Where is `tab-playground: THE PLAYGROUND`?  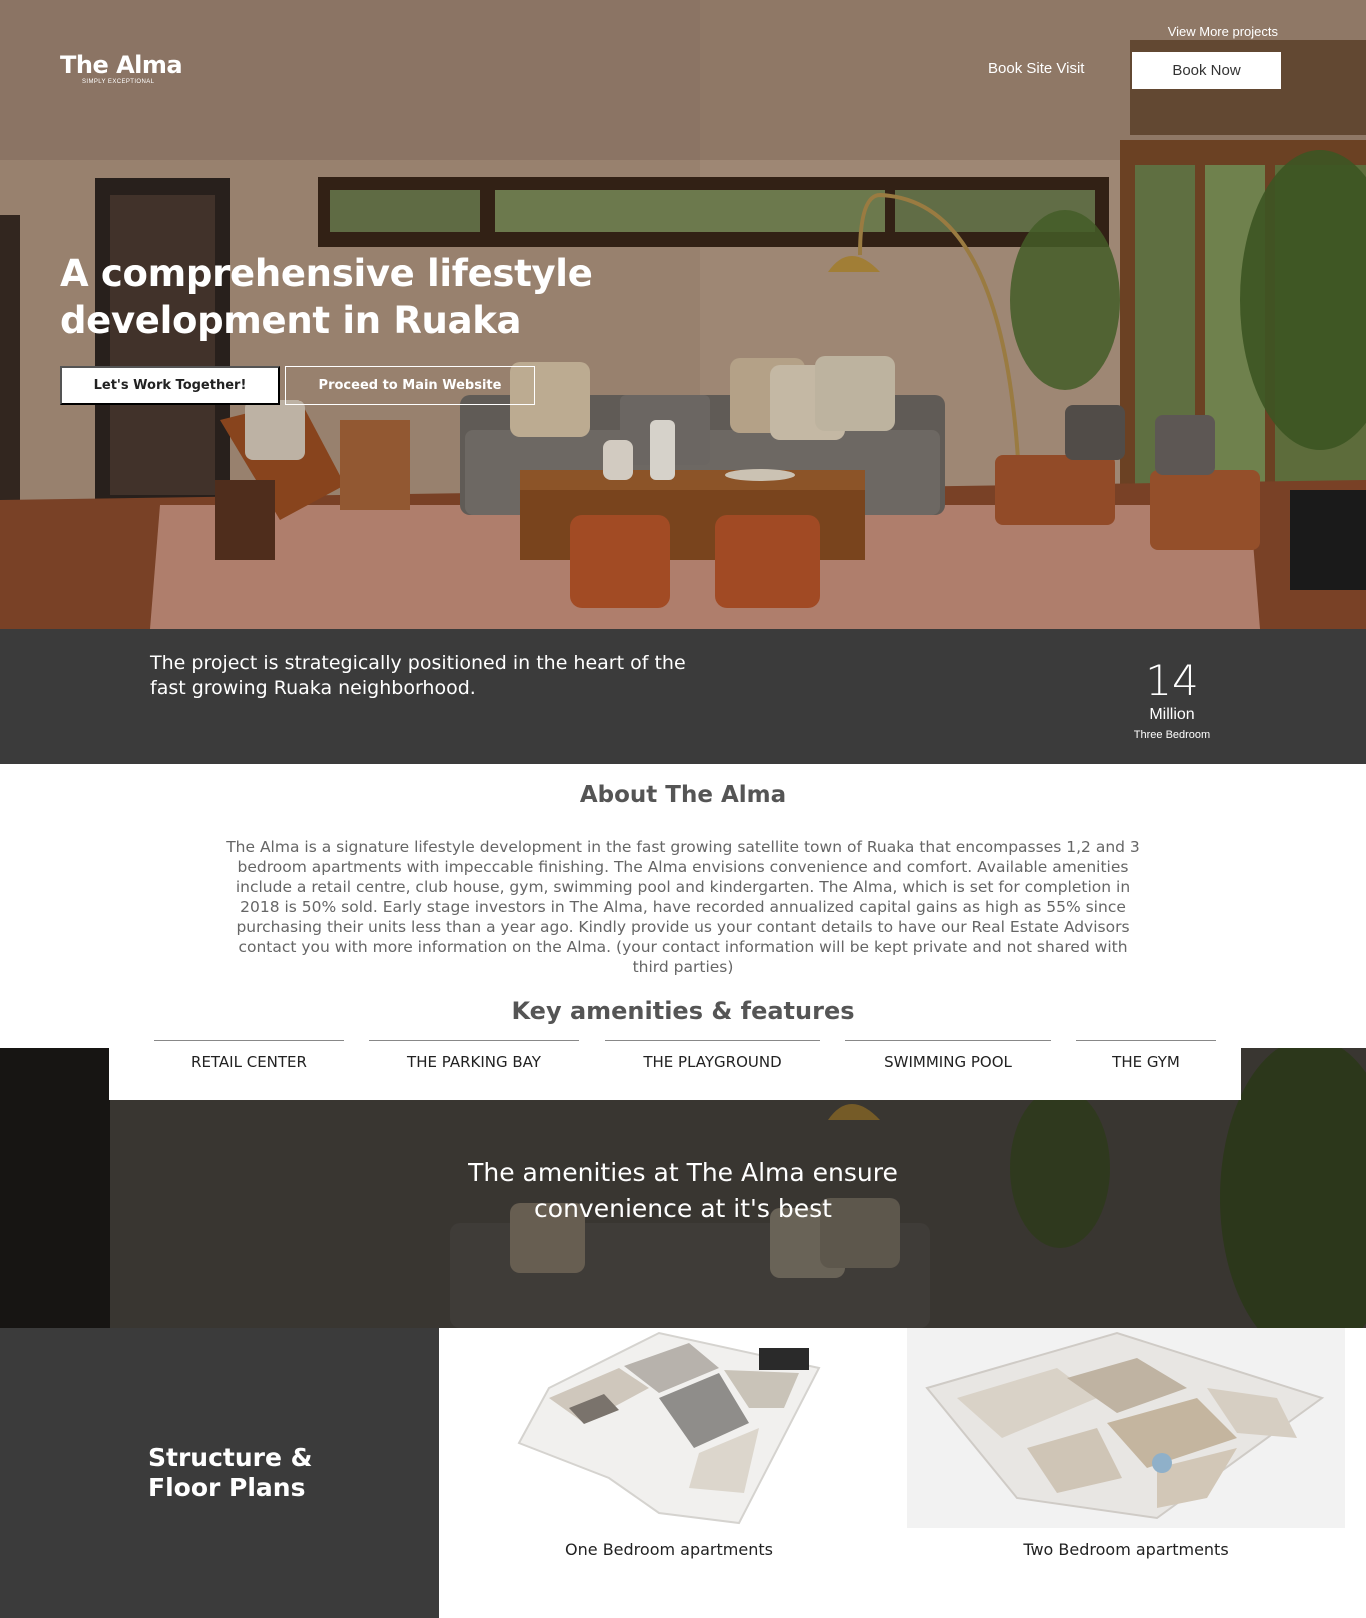
tab-playground: THE PLAYGROUND is located at coordinates (712, 1070).